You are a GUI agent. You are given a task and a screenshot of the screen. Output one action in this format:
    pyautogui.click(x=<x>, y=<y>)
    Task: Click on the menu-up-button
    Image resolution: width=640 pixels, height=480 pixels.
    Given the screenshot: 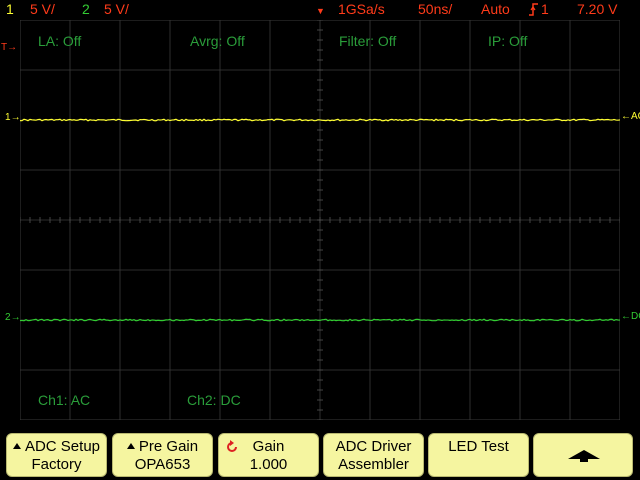 What is the action you would take?
    pyautogui.click(x=583, y=455)
    